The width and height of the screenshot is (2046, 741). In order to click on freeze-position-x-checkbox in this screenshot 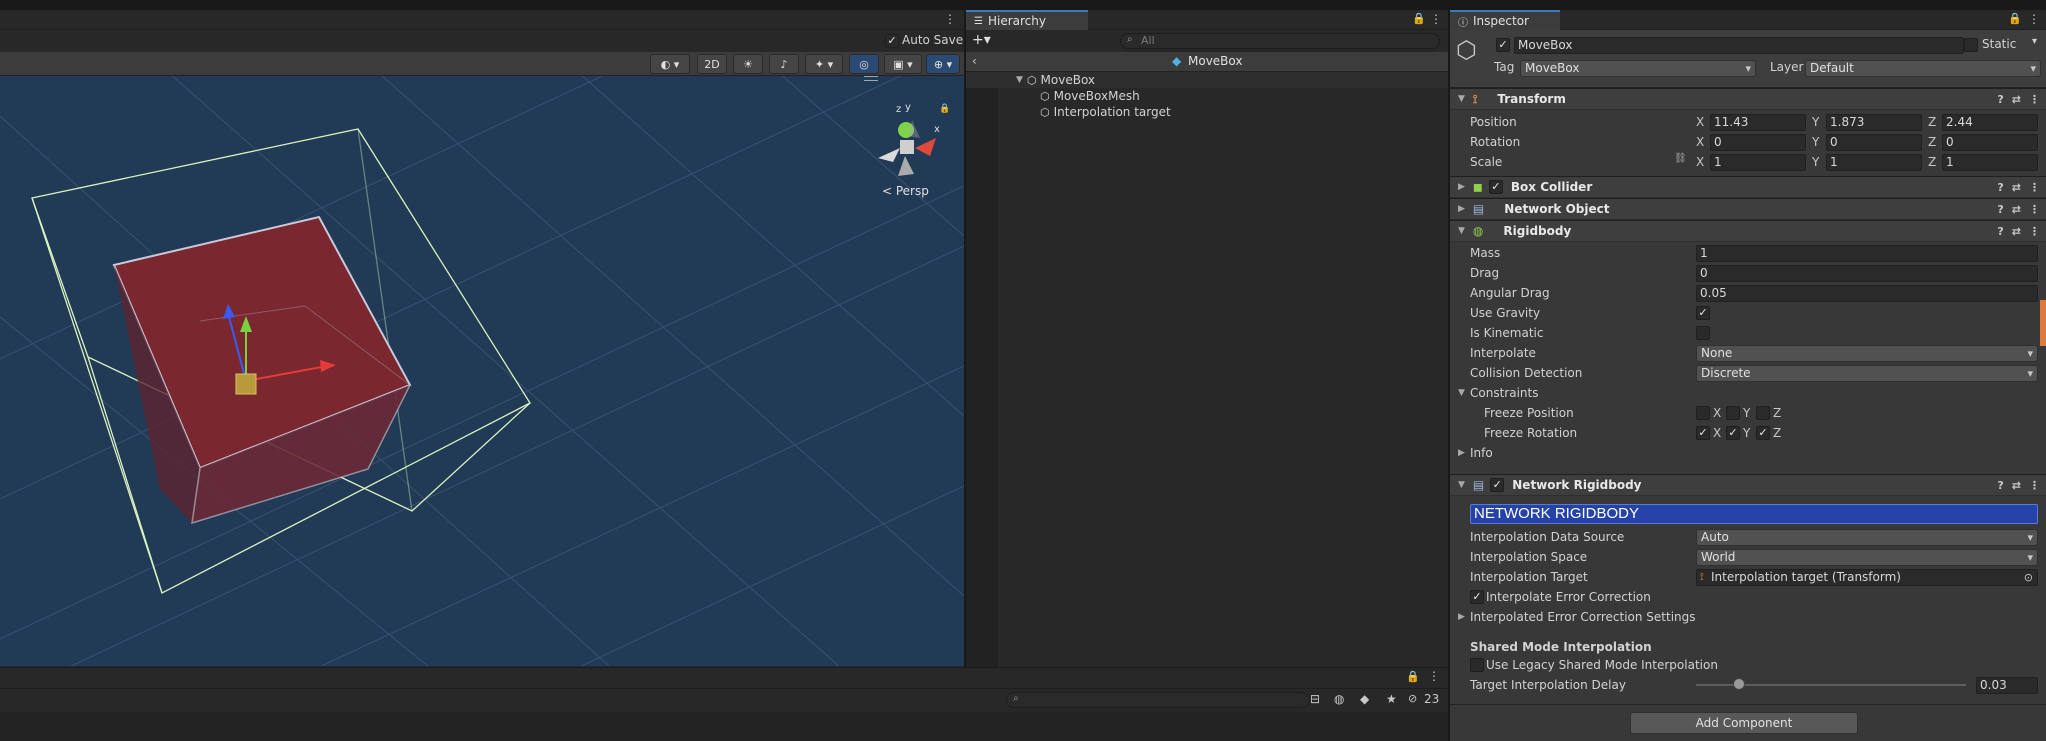, I will do `click(1703, 413)`.